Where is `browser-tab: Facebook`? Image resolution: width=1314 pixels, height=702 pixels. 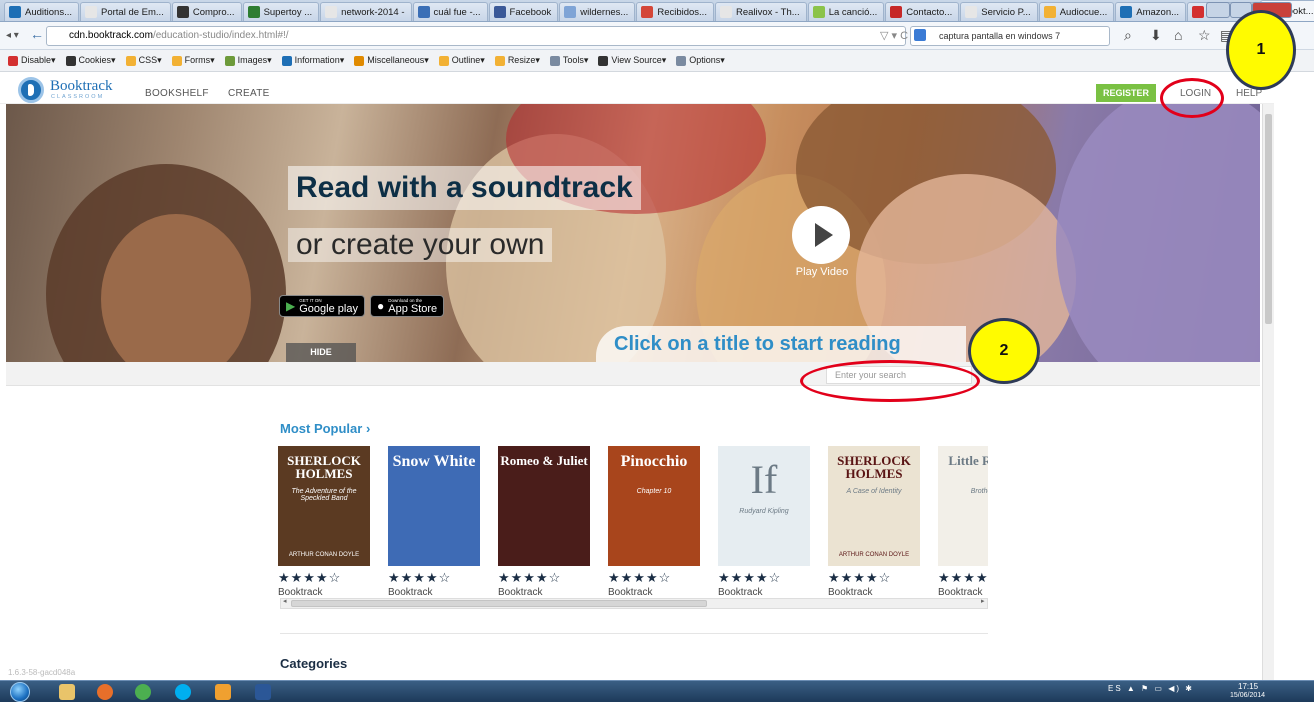
browser-tab: Facebook is located at coordinates (523, 11).